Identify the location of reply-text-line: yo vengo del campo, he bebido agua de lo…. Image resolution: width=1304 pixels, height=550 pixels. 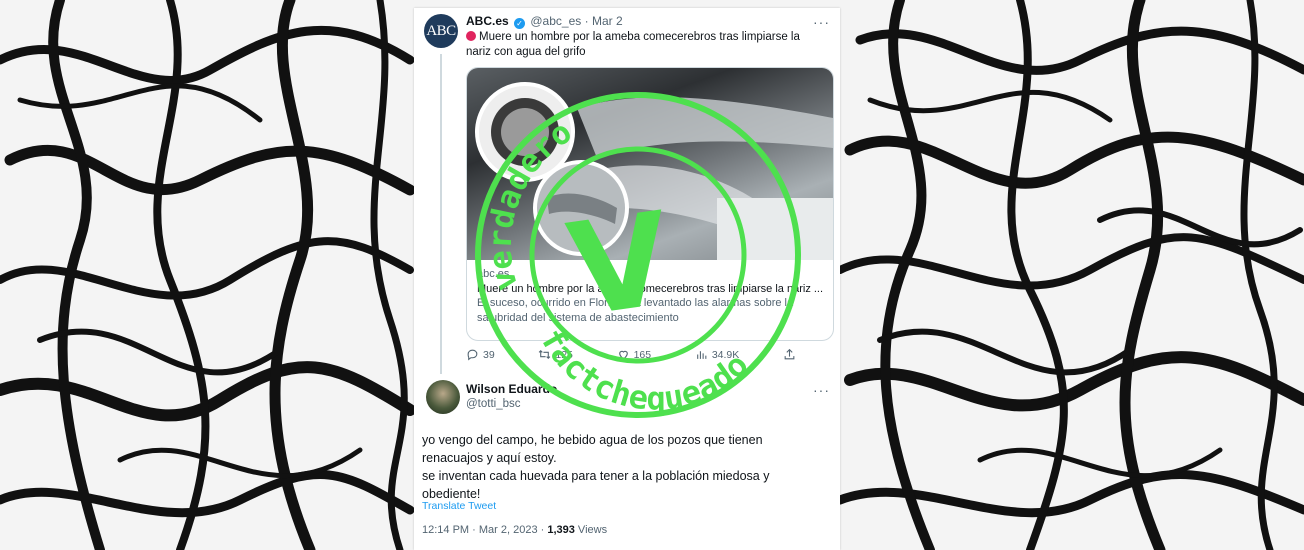
(592, 449).